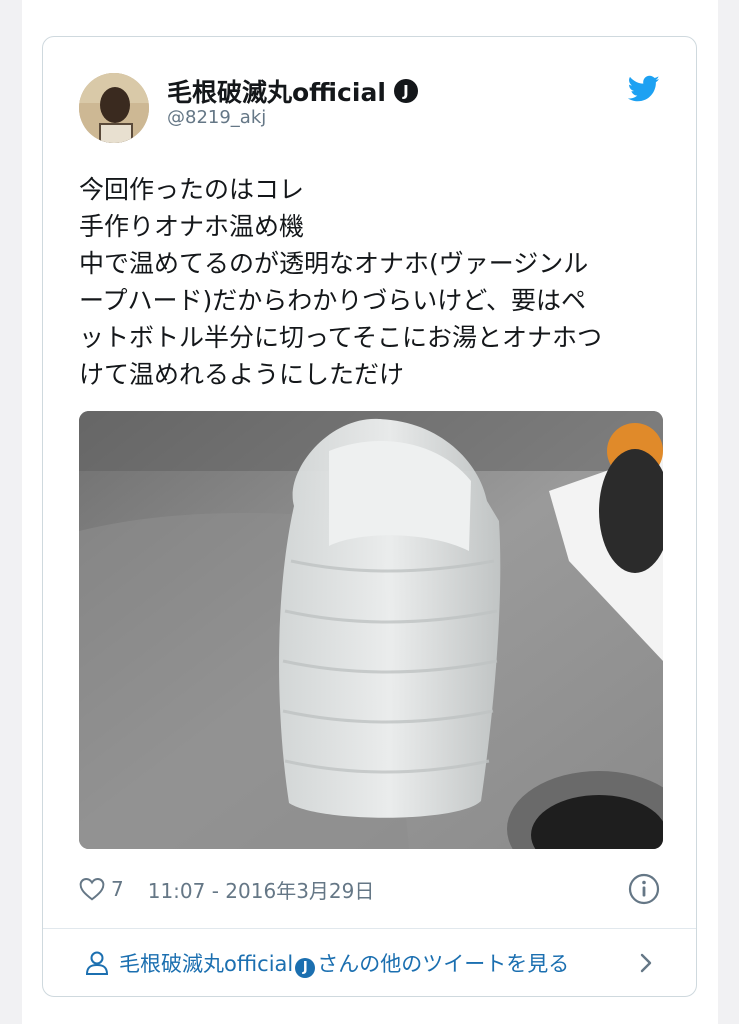 This screenshot has width=739, height=1024. What do you see at coordinates (242, 374) in the screenshot?
I see `tweet-line: けて温めれるようにしただけ` at bounding box center [242, 374].